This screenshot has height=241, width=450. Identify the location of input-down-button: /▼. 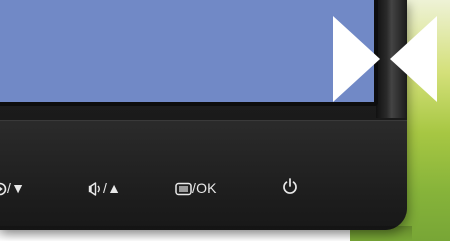
(12, 188).